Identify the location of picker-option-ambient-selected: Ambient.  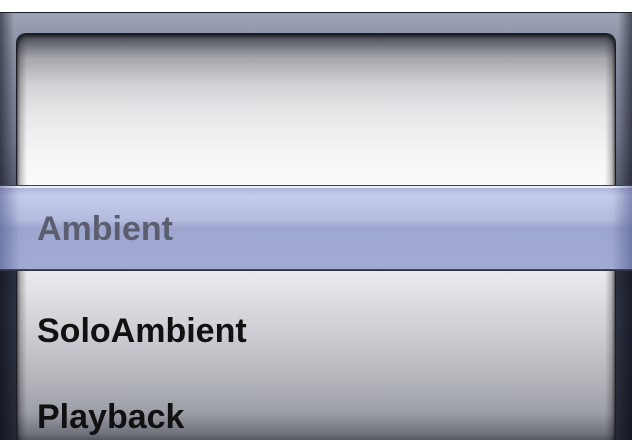
(105, 229).